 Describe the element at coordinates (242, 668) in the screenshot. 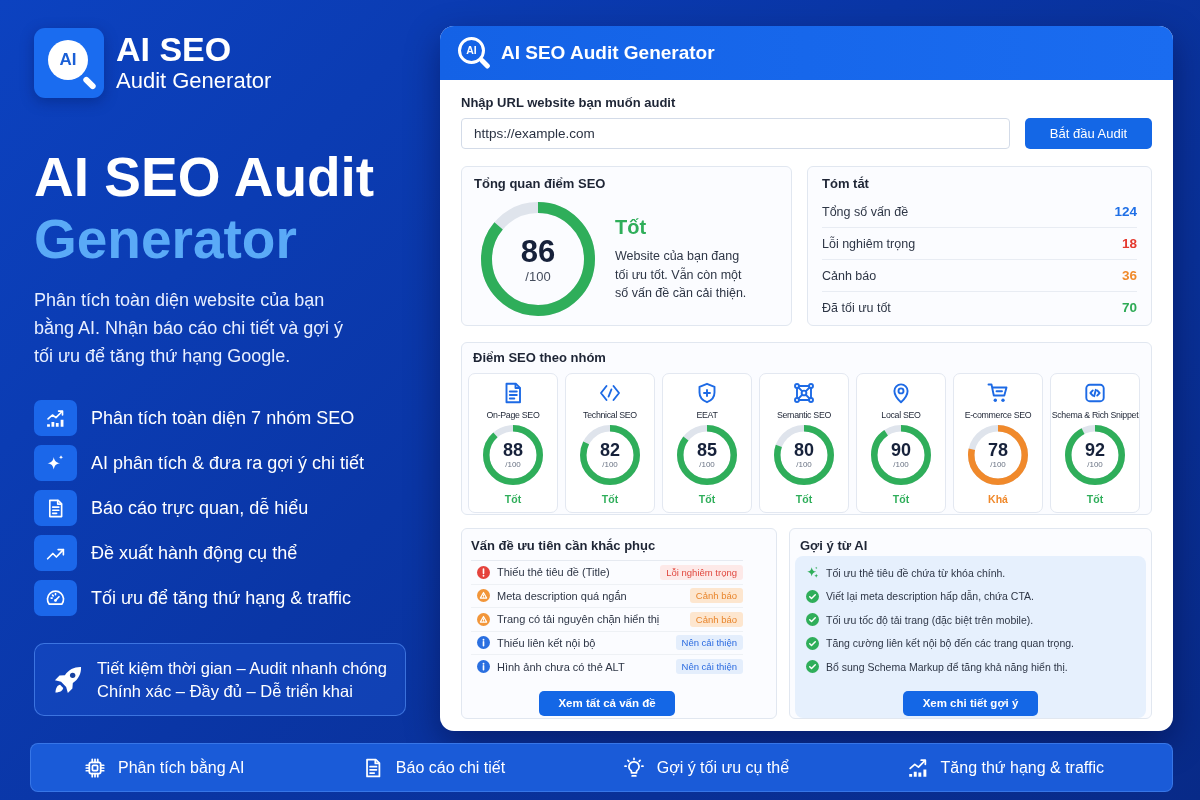

I see `callout-text: Tiết kiệm thời gian – Audit nhanh chóng` at that location.